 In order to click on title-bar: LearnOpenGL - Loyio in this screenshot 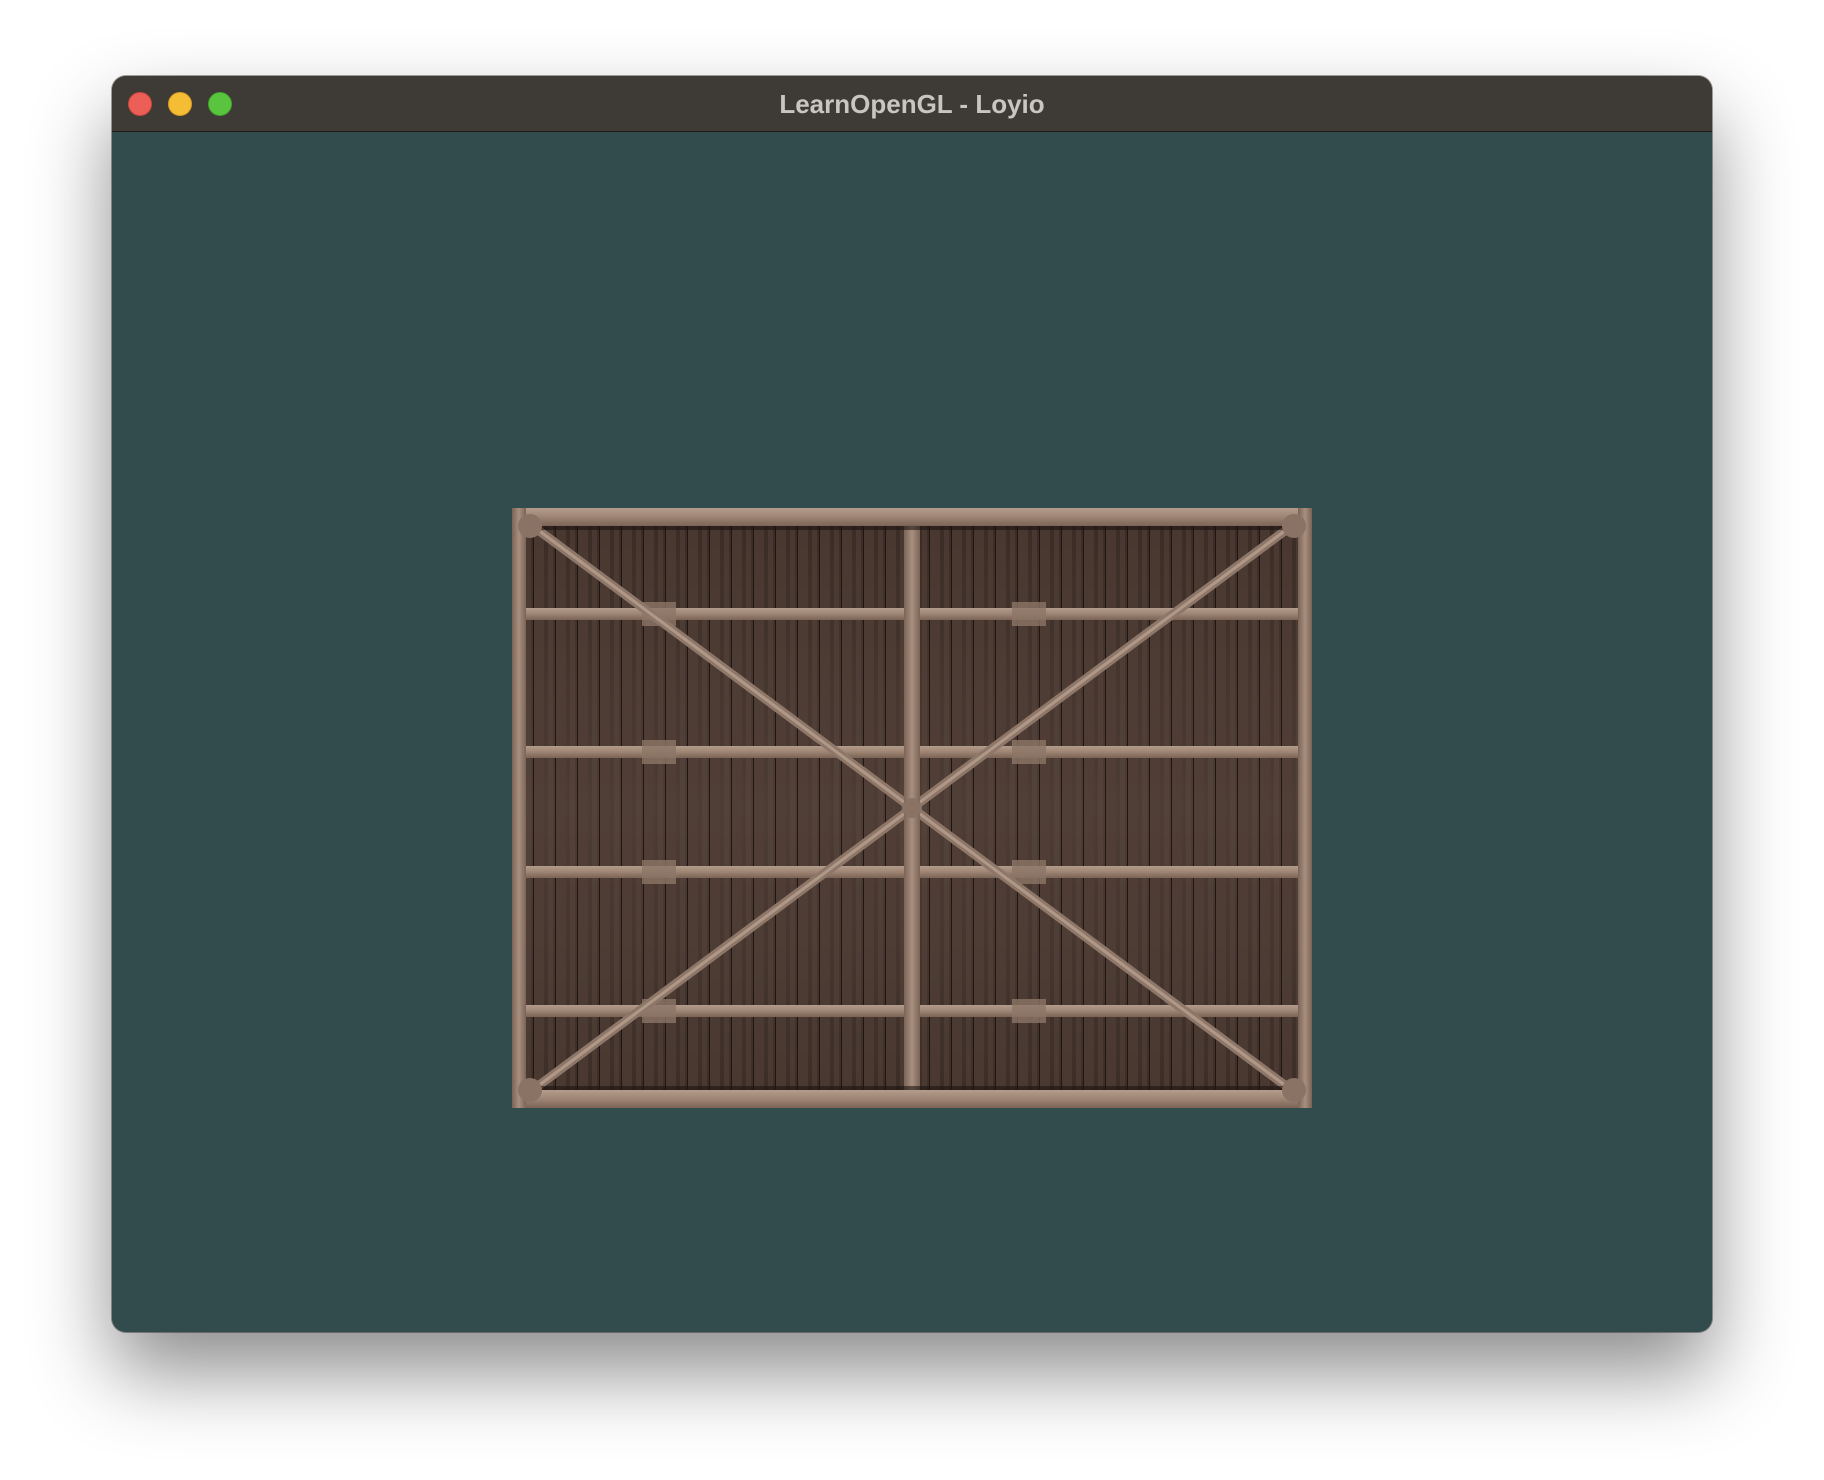, I will do `click(912, 104)`.